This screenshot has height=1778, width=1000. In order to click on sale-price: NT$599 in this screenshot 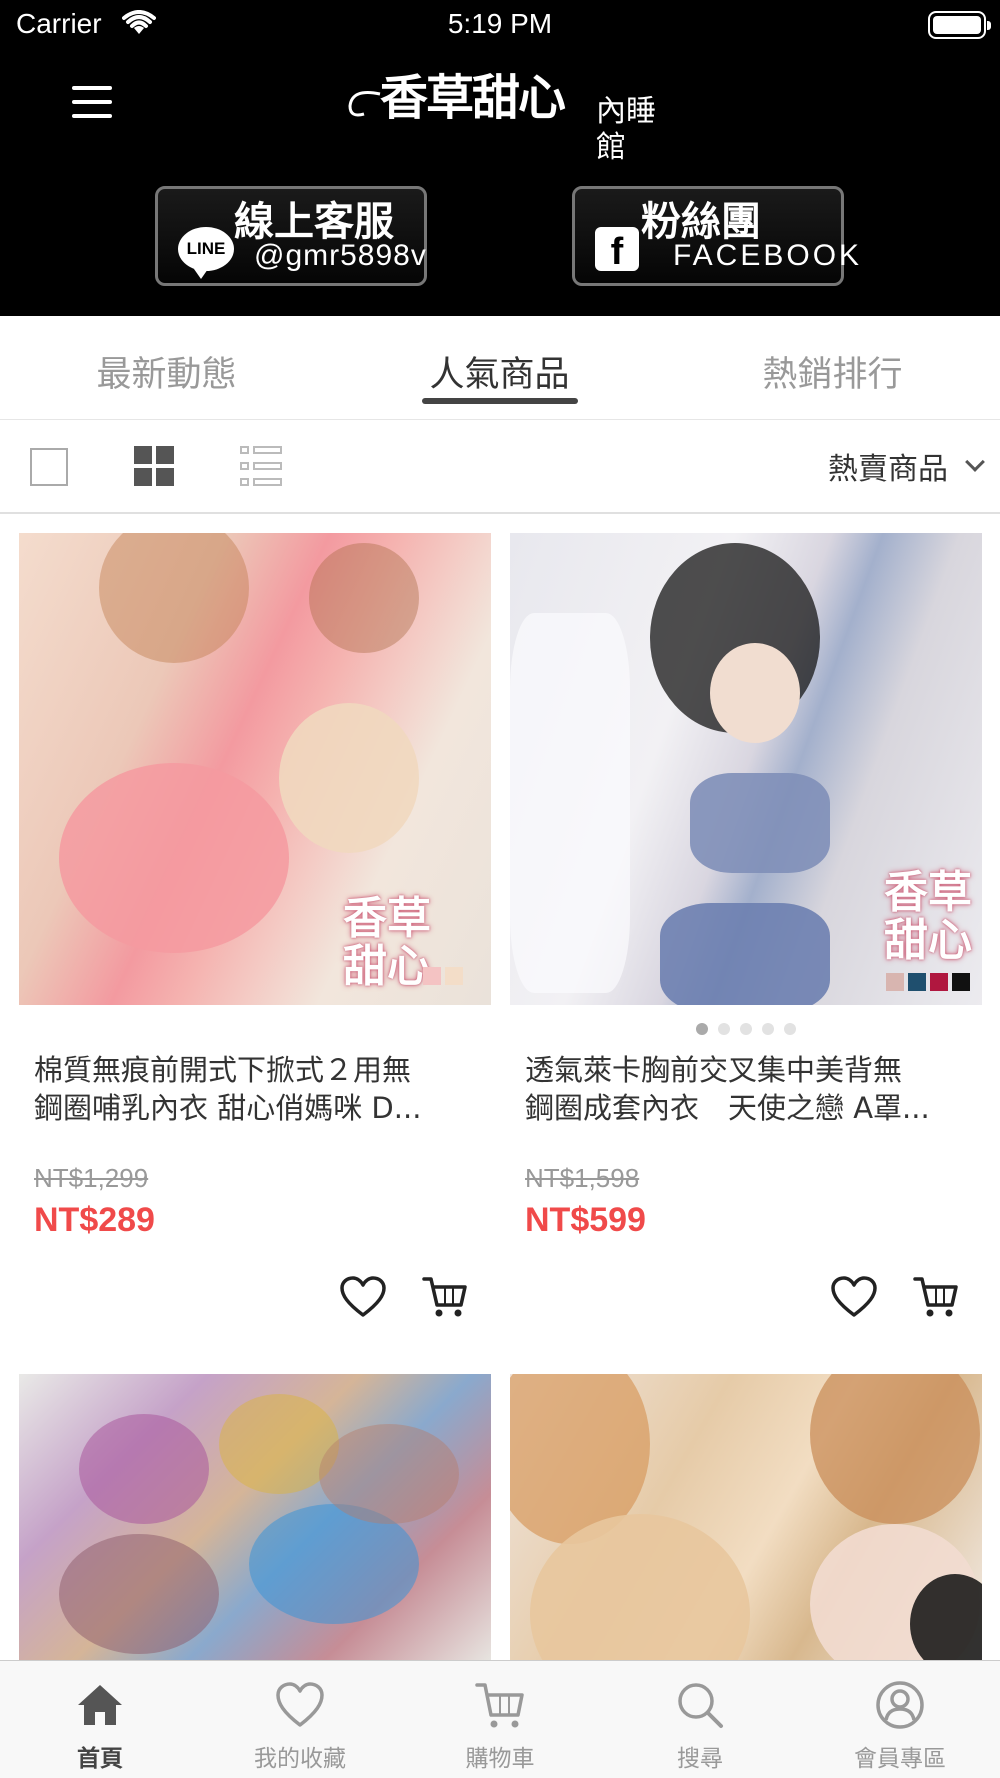, I will do `click(585, 1220)`.